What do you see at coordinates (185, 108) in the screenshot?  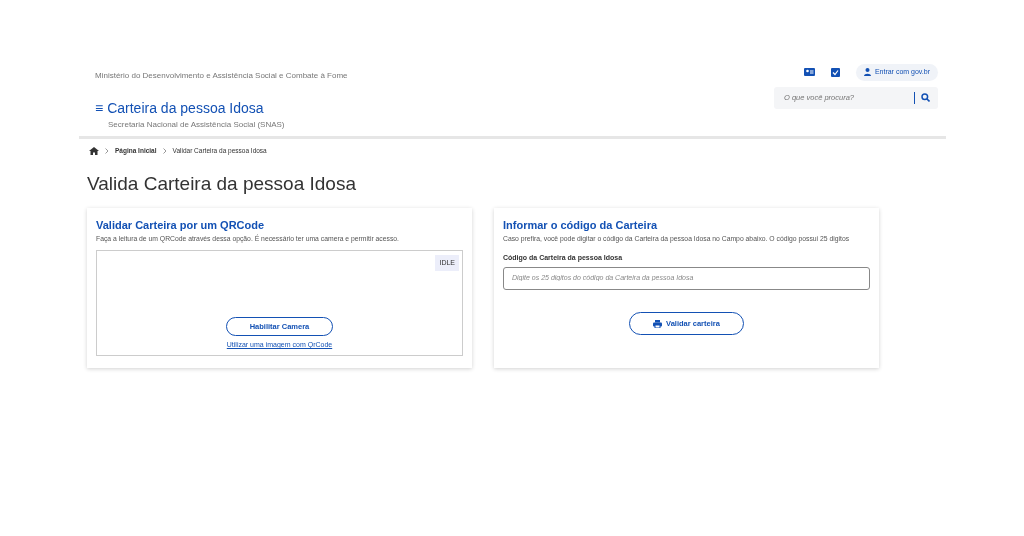 I see `site-title: Carteira da pessoa Idosa` at bounding box center [185, 108].